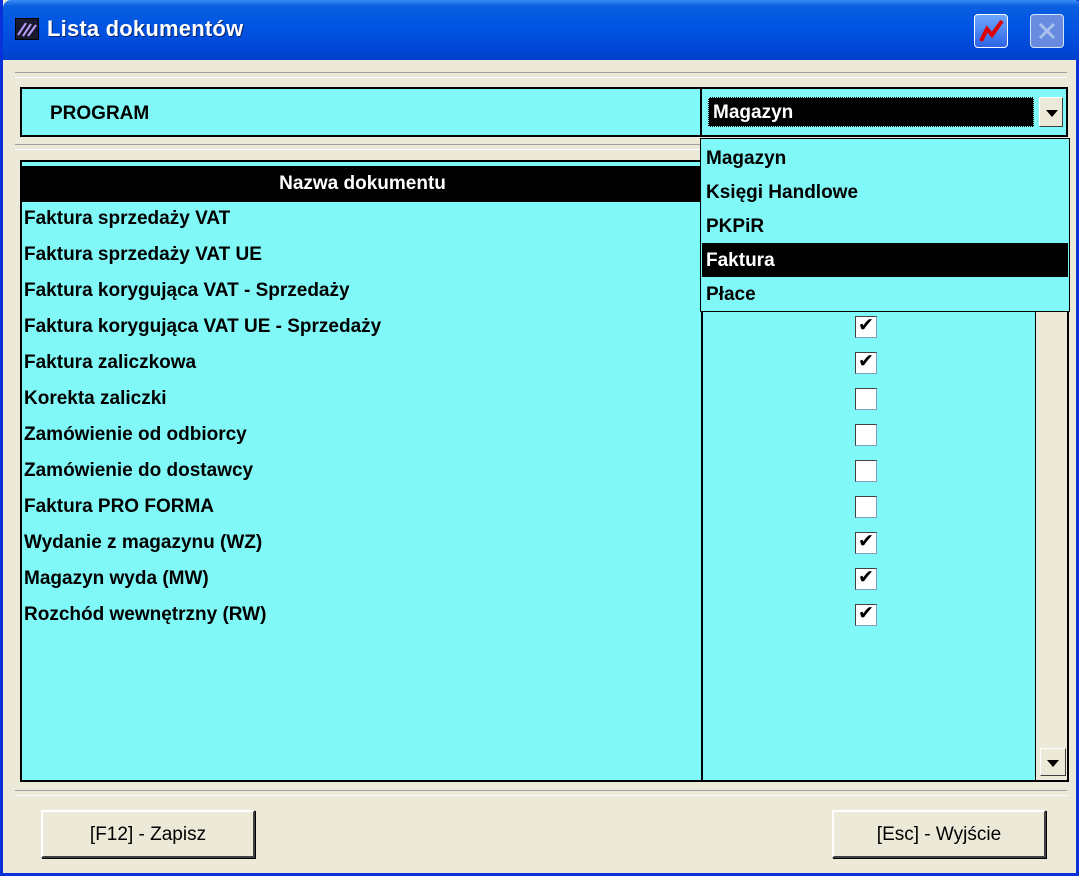  I want to click on table-row: Rozchód wewnętrzny (RW), so click(361, 615).